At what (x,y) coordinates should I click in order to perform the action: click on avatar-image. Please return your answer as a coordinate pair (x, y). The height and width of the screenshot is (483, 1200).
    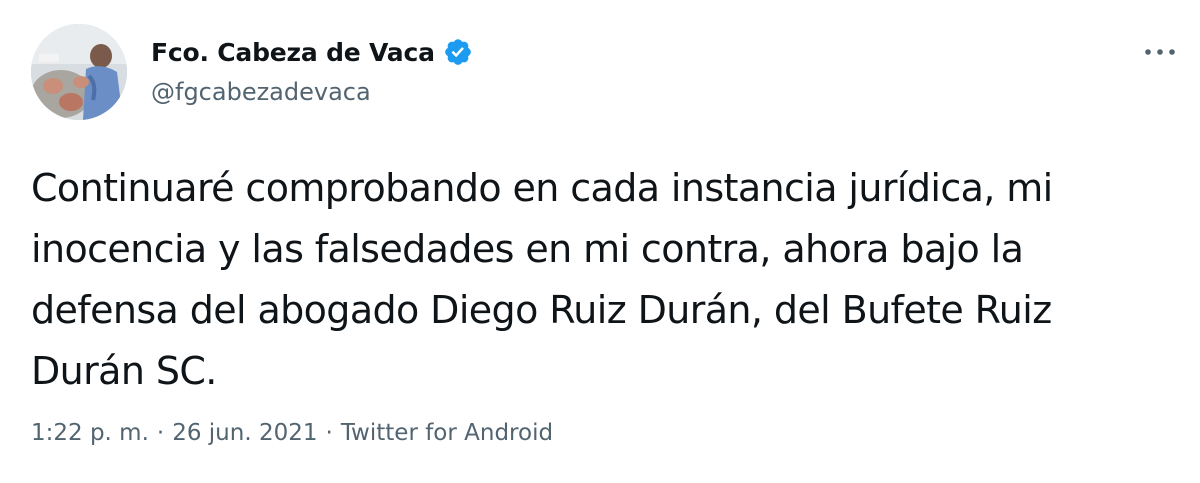
    Looking at the image, I should click on (79, 72).